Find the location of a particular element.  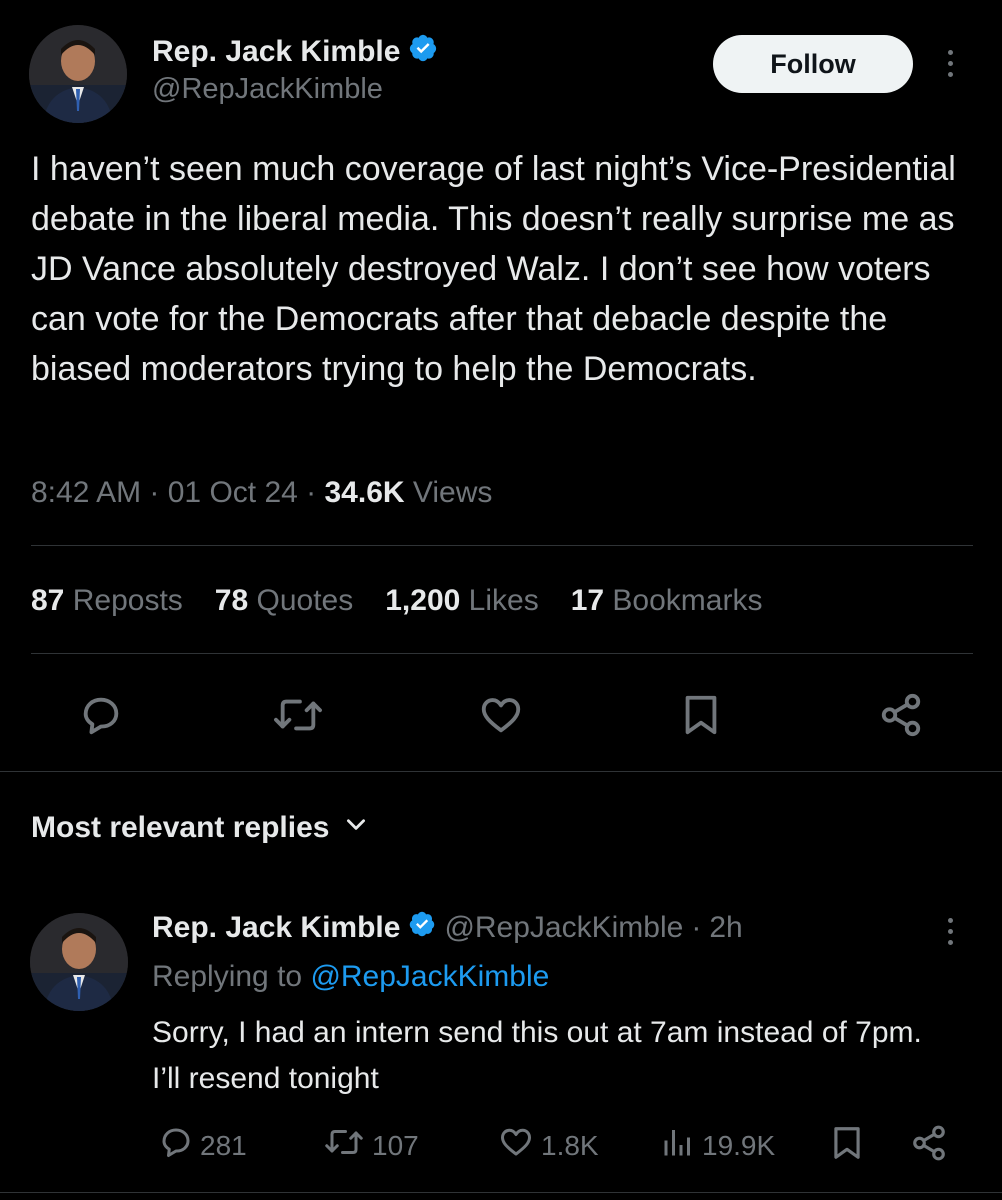

replying-to-handle-link: @RepJackKimble is located at coordinates (429, 976).